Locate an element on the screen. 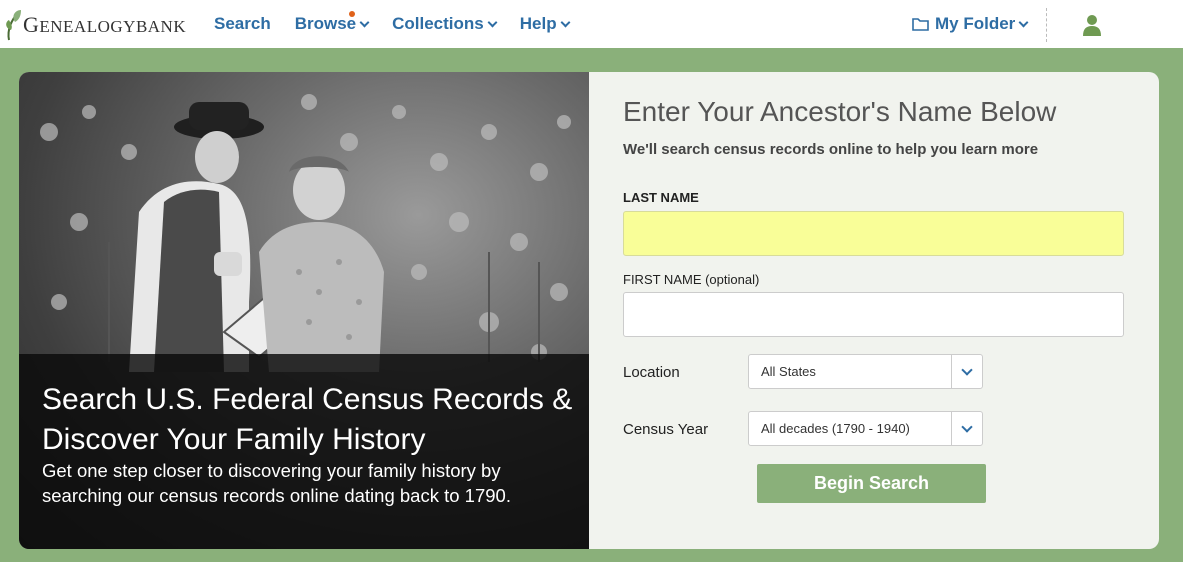  census-year-select: All decades (1790 - 1940) is located at coordinates (865, 428).